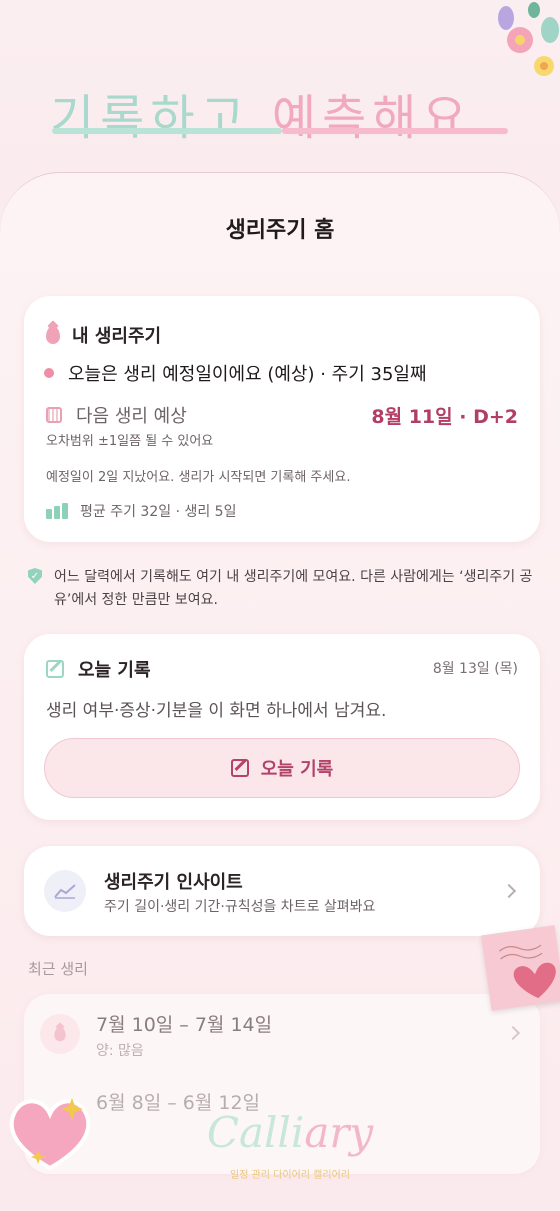 Image resolution: width=560 pixels, height=1211 pixels. What do you see at coordinates (184, 1025) in the screenshot?
I see `recent-period-range: 7월 10일 – 7월 14일` at bounding box center [184, 1025].